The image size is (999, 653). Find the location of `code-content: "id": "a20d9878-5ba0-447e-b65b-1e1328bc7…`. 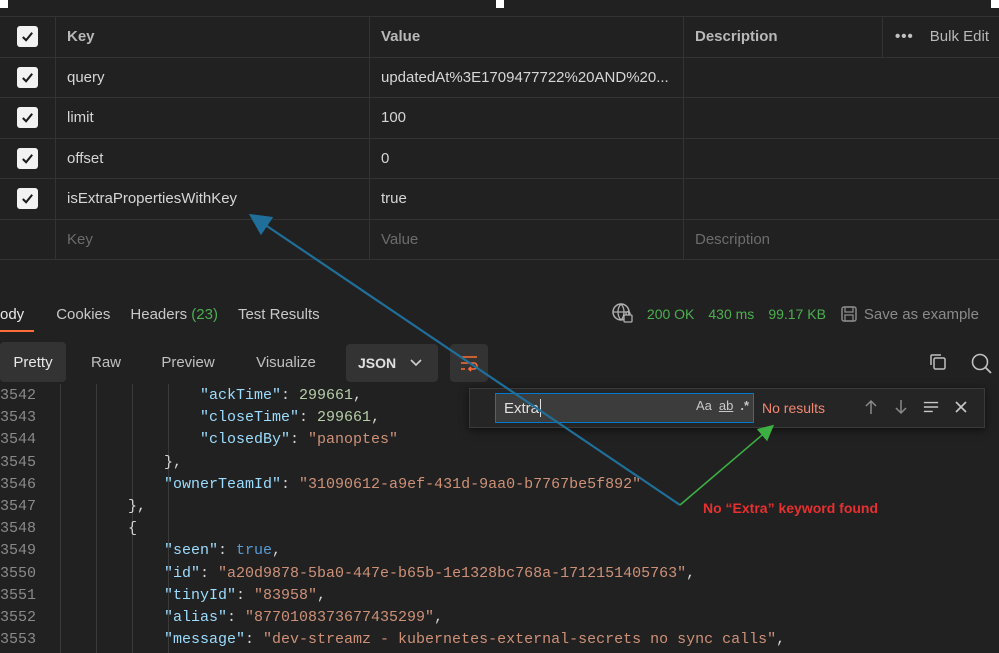

code-content: "id": "a20d9878-5ba0-447e-b65b-1e1328bc7… is located at coordinates (430, 573).